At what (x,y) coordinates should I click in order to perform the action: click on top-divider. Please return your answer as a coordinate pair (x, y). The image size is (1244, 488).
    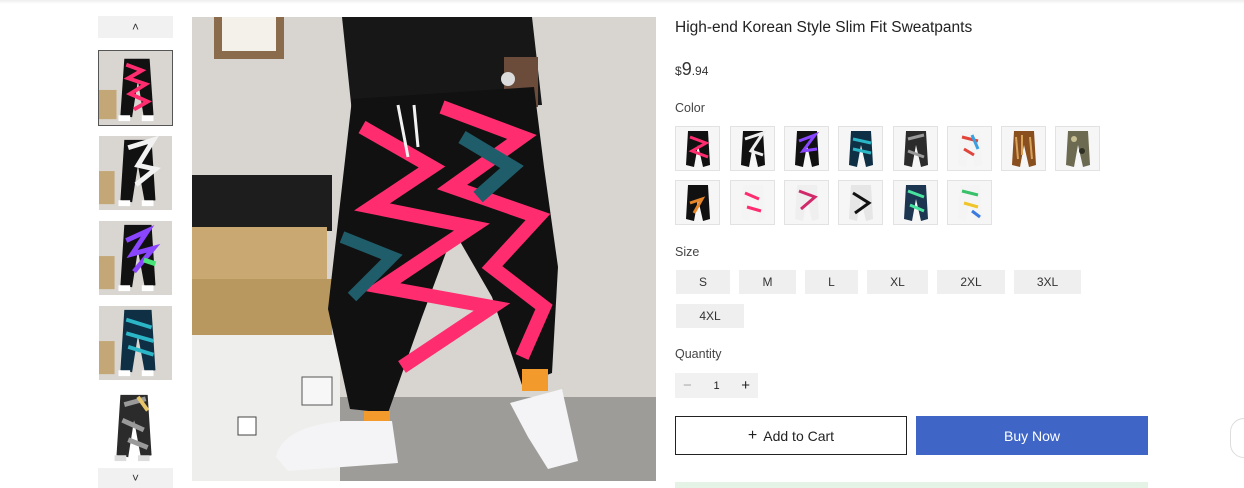
    Looking at the image, I should click on (622, 2).